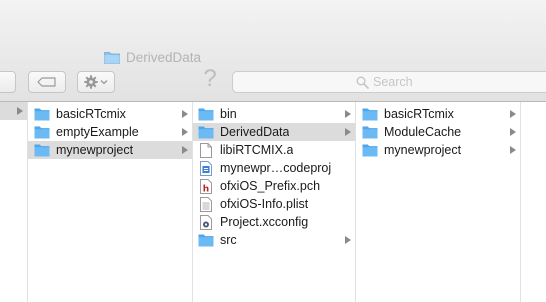 This screenshot has height=302, width=546. Describe the element at coordinates (91, 82) in the screenshot. I see `gear-icon` at that location.